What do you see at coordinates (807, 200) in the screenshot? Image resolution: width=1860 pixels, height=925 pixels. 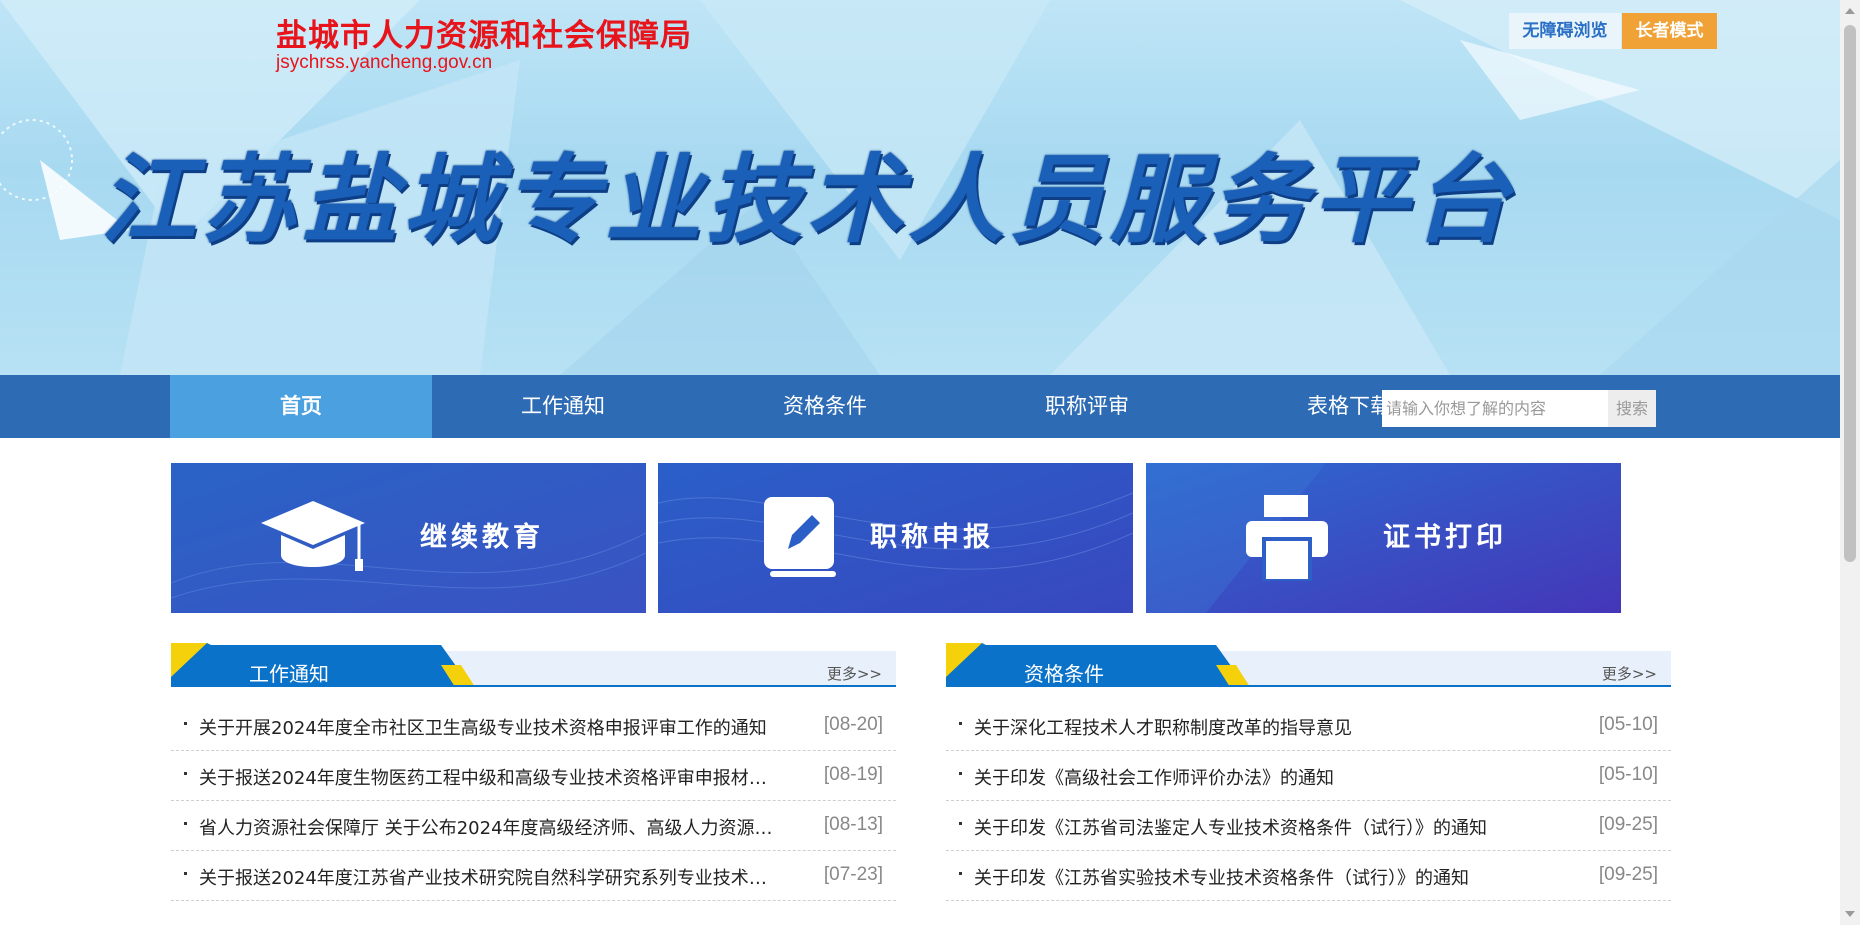 I see `banner-title: 江苏盐城专业技术人员服务平台` at bounding box center [807, 200].